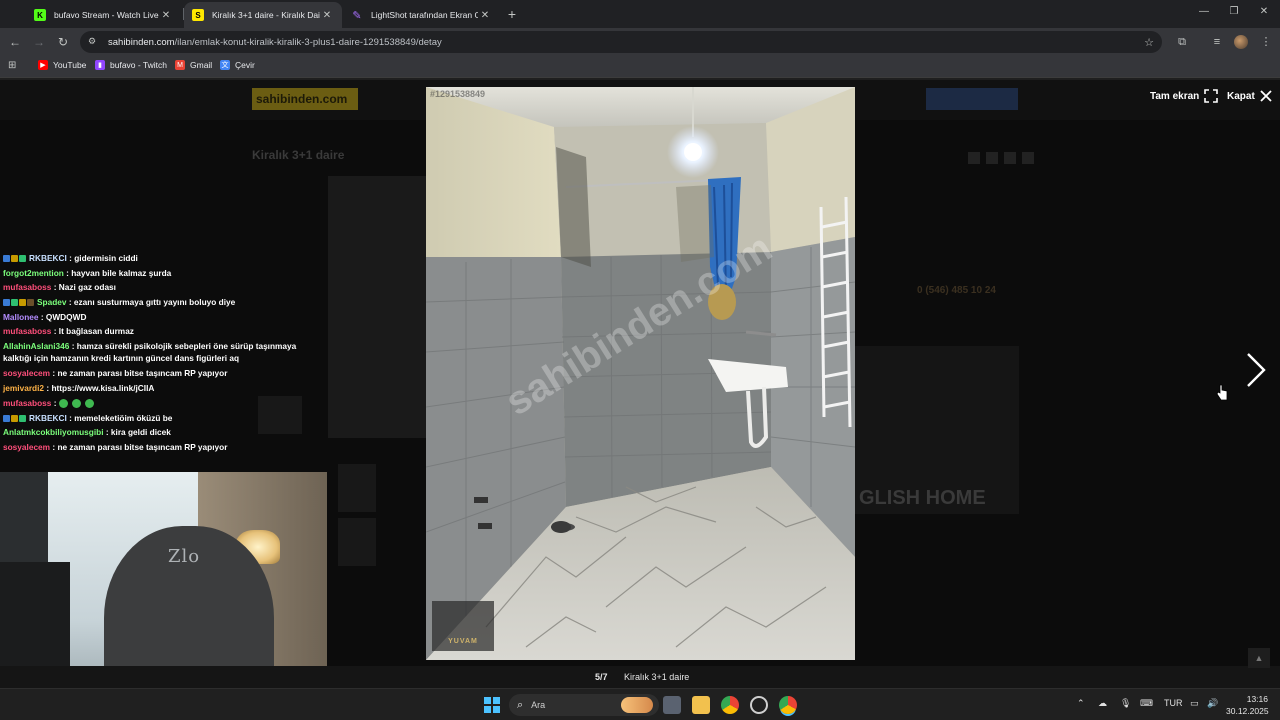 This screenshot has width=1280, height=720. What do you see at coordinates (84, 287) in the screenshot?
I see `chat-text: : Nazi gaz odası` at bounding box center [84, 287].